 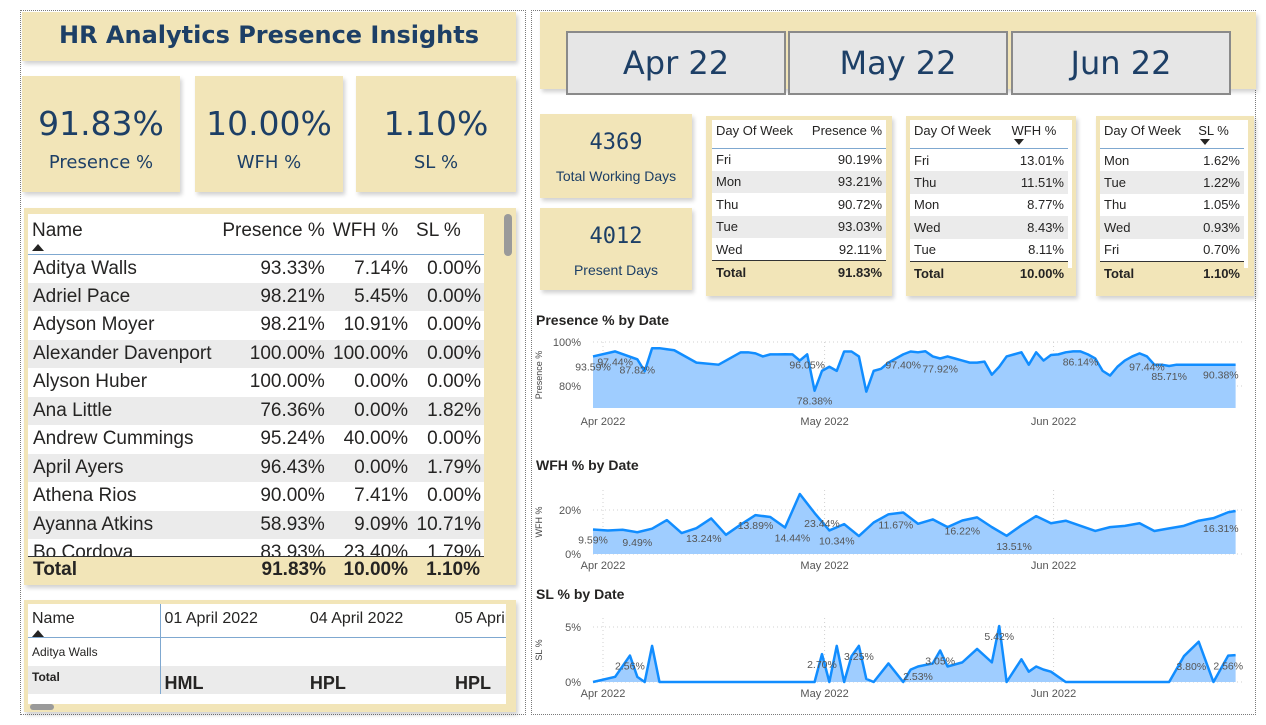 What do you see at coordinates (42, 707) in the screenshot?
I see `matrix-scrollbar` at bounding box center [42, 707].